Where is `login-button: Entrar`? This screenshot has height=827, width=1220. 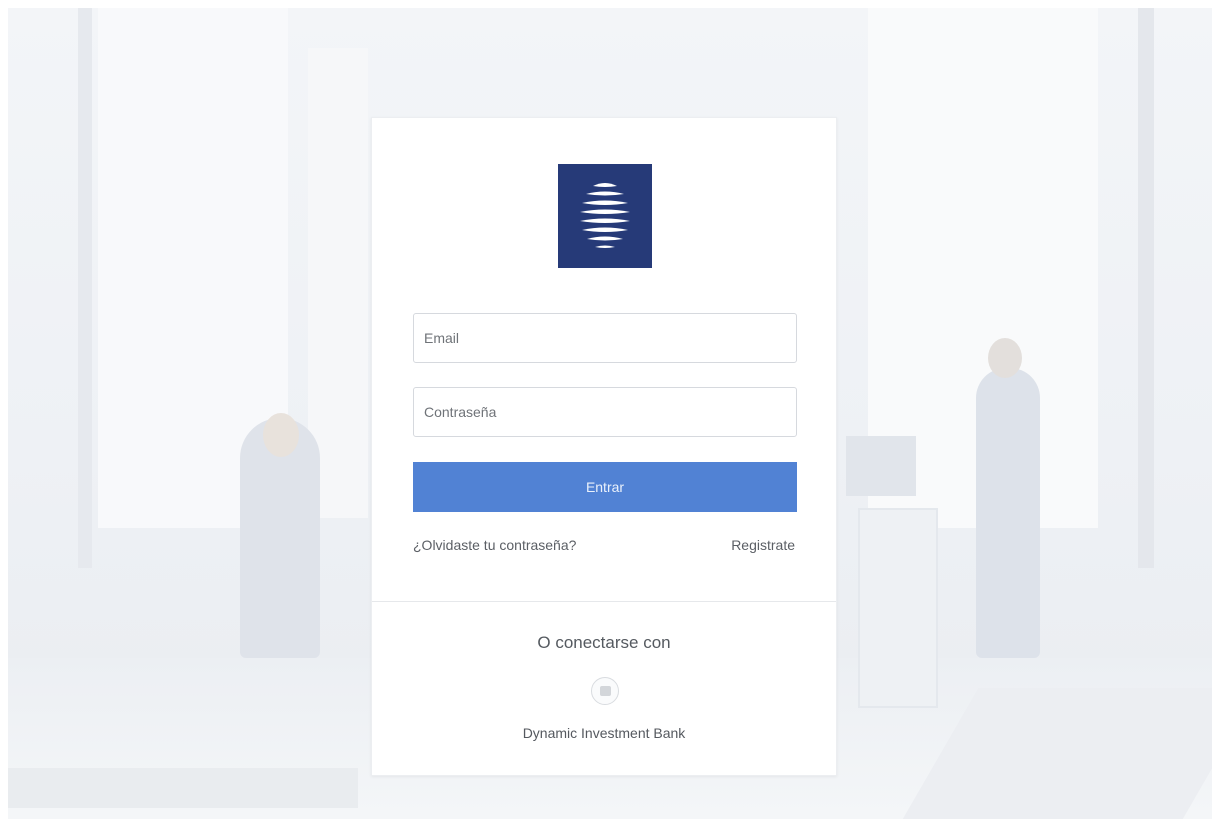 login-button: Entrar is located at coordinates (605, 487).